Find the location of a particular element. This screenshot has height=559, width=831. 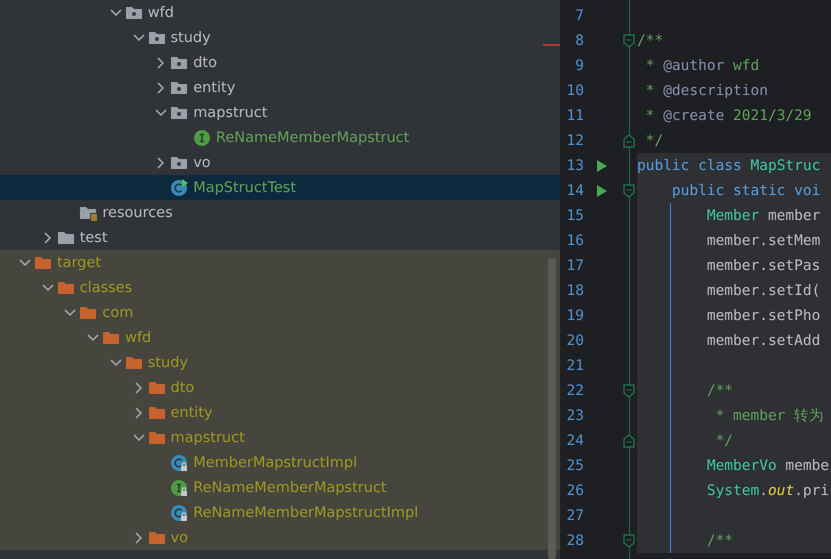

code-line: public static voi is located at coordinates (745, 190).